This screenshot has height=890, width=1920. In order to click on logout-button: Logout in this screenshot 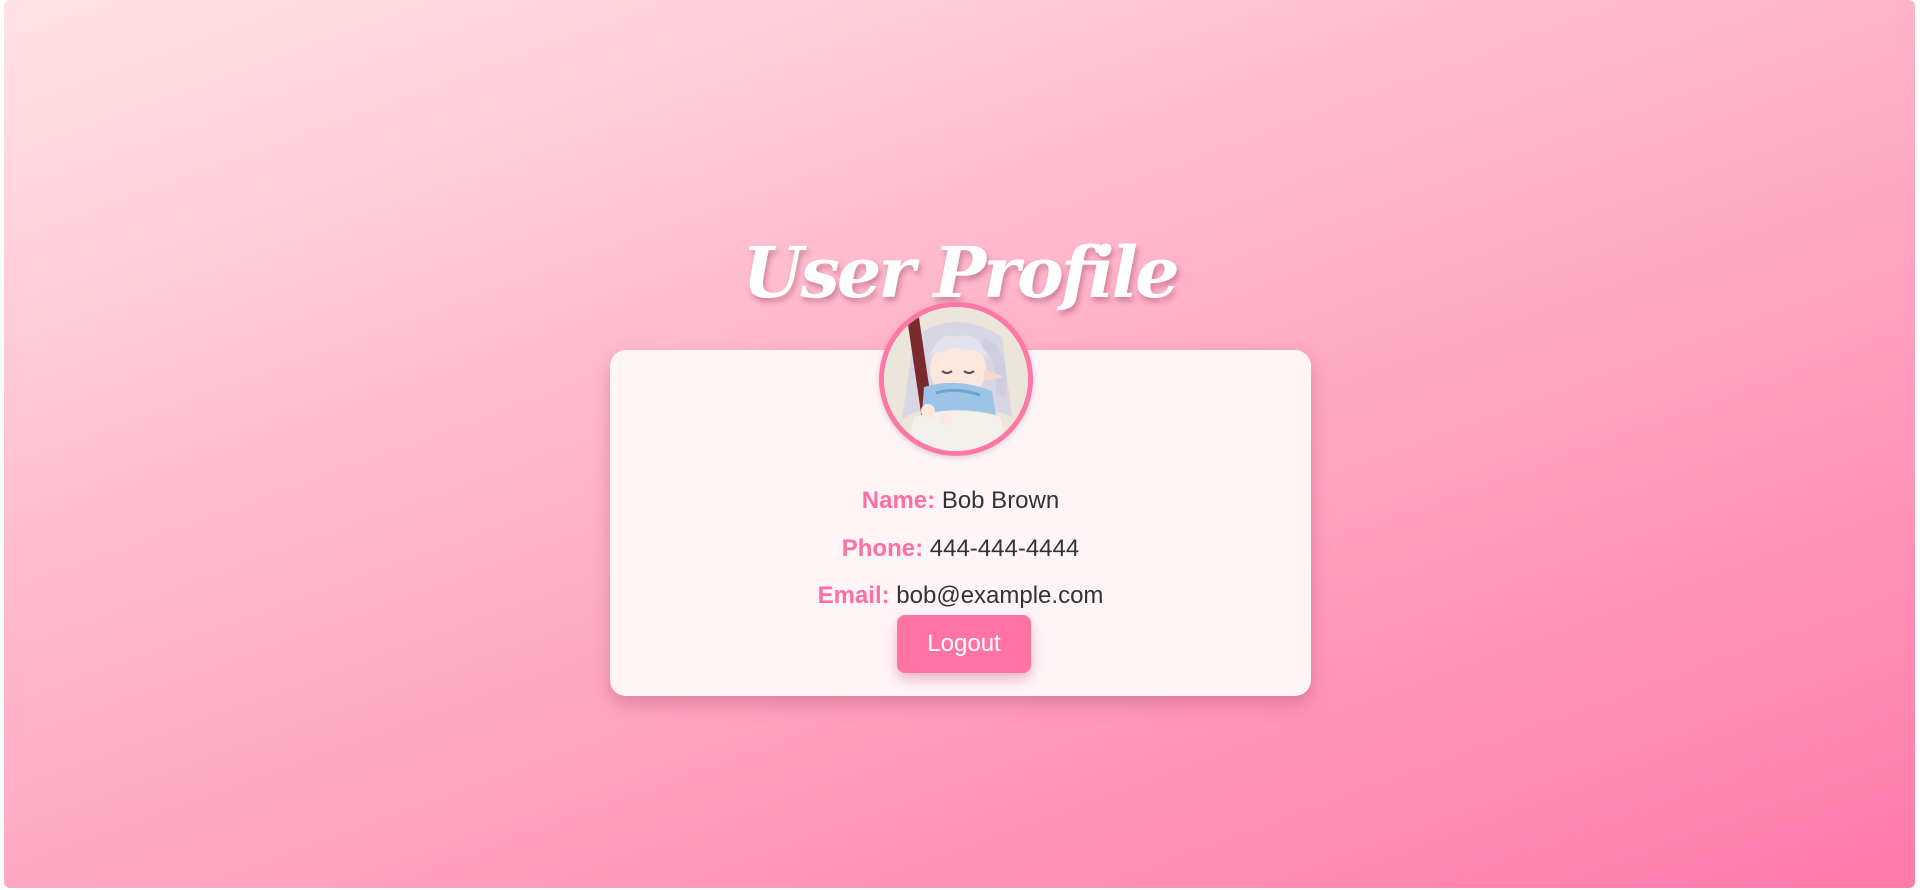, I will do `click(964, 644)`.